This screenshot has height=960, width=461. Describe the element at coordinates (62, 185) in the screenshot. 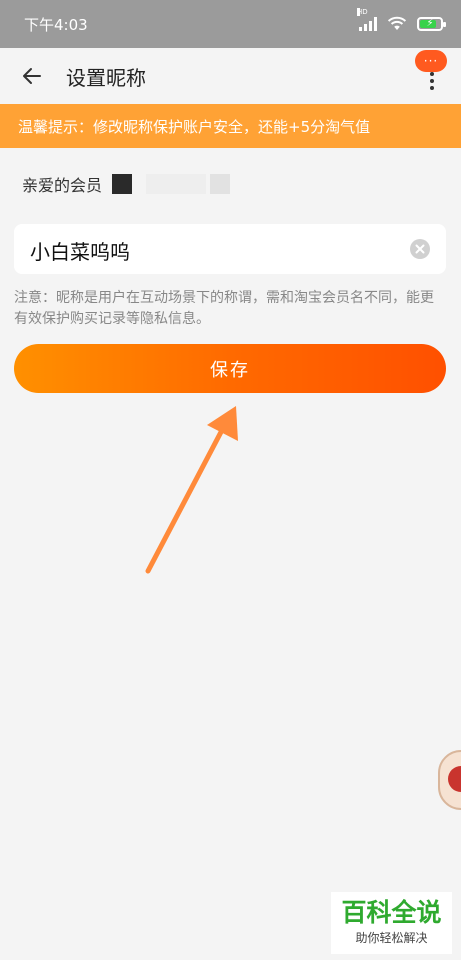

I see `member-label: 亲爱的会员` at that location.